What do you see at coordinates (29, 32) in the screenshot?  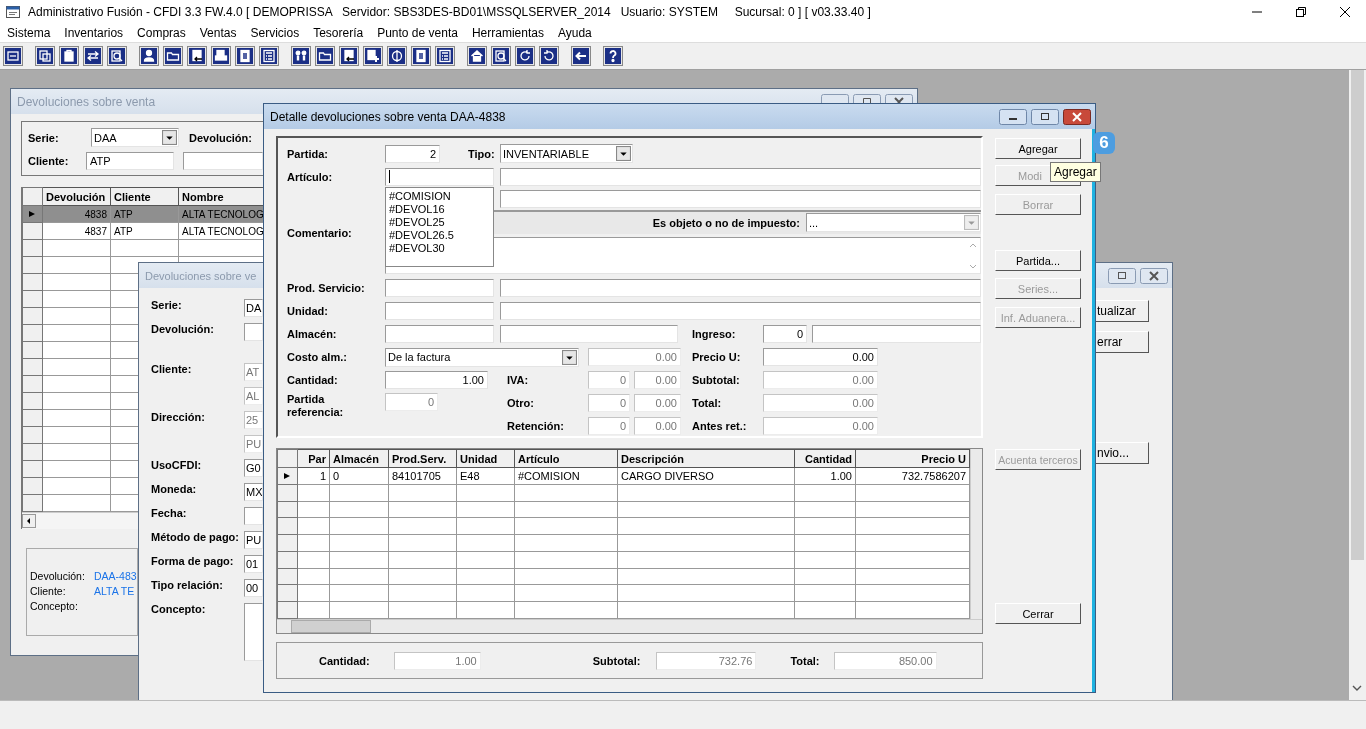 I see `menu-item: Sistema` at bounding box center [29, 32].